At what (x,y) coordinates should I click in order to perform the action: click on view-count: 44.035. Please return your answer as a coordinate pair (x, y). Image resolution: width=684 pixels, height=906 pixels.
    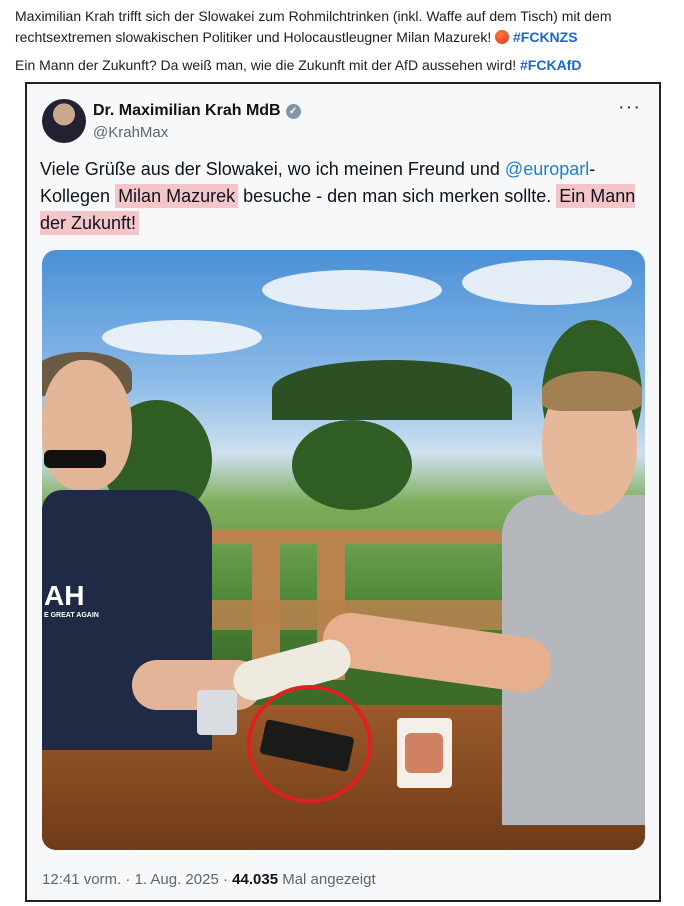
    Looking at the image, I should click on (255, 879).